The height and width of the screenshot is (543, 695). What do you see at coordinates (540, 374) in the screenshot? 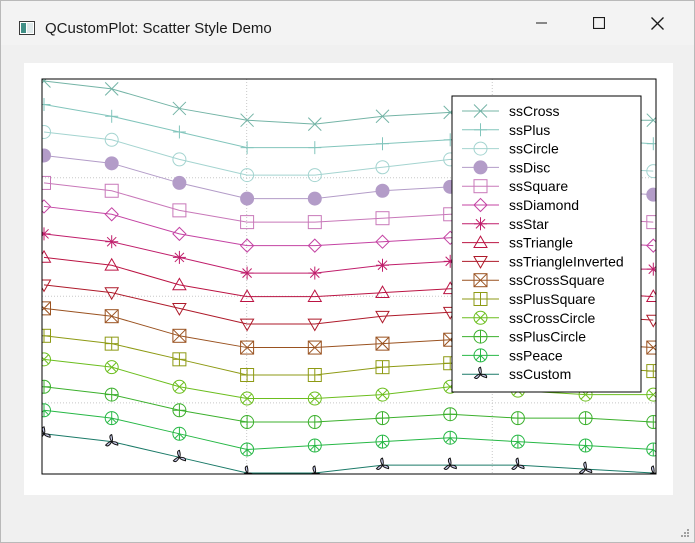
I see `legend-label: ssCustom` at bounding box center [540, 374].